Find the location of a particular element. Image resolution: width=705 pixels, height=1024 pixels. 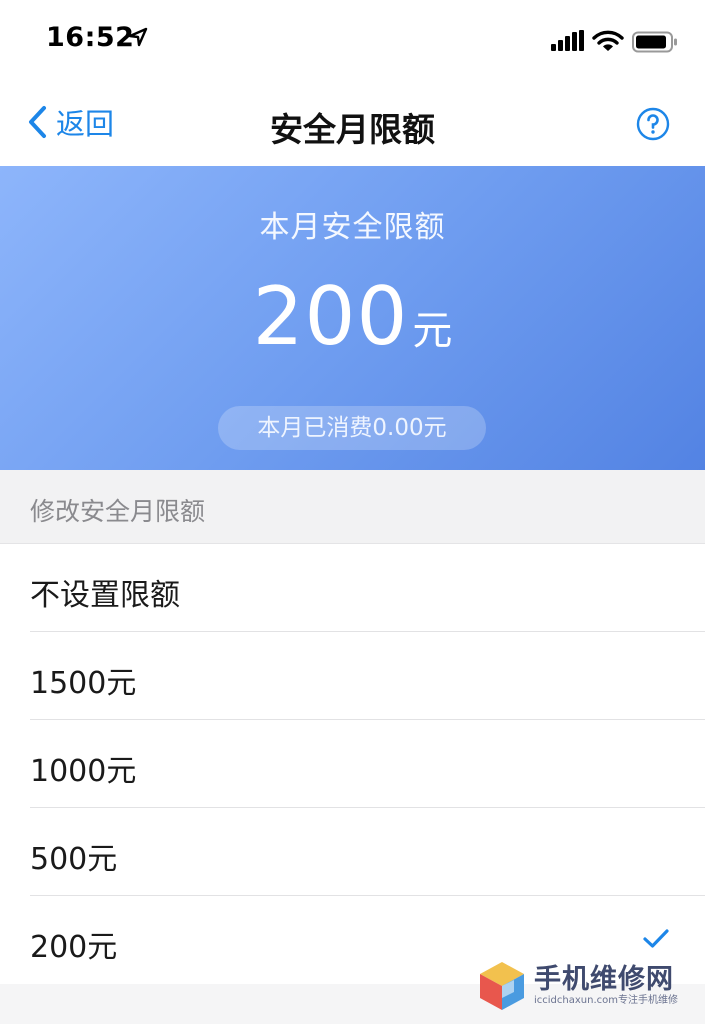

battery-icon is located at coordinates (654, 42).